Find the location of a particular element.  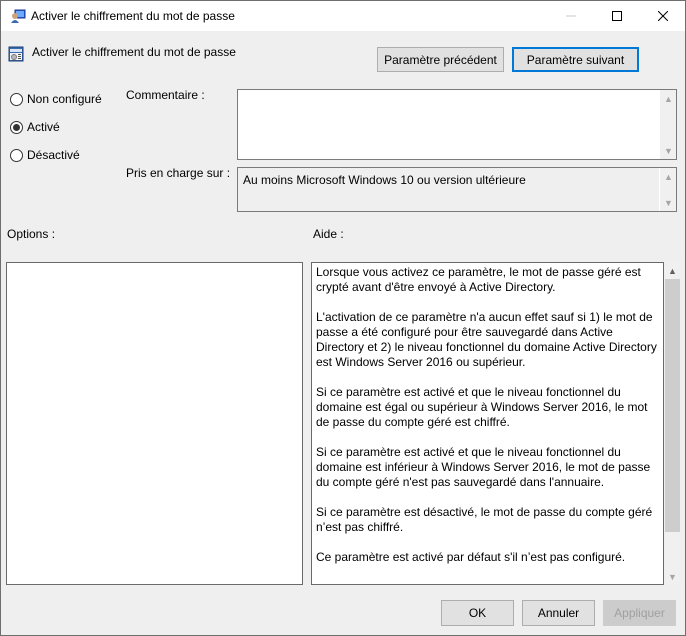

next-setting-button: Paramètre suivant is located at coordinates (575, 59).